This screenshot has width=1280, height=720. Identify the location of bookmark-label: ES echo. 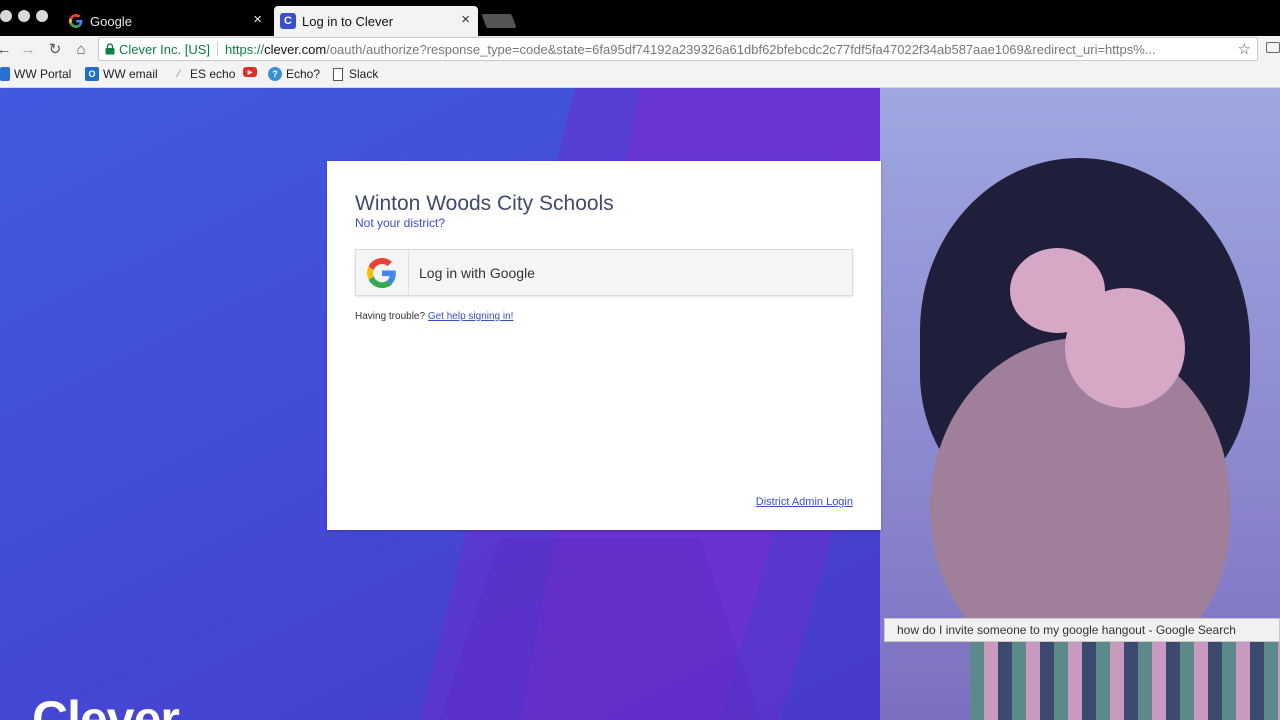
(213, 74).